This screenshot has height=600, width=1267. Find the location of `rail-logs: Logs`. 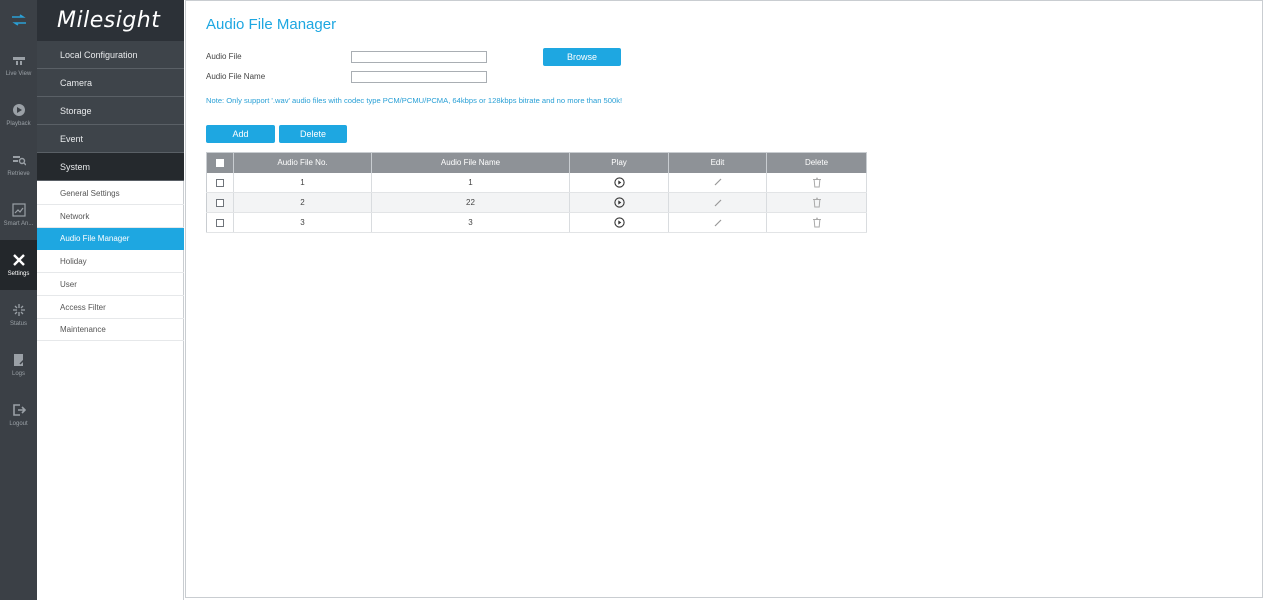

rail-logs: Logs is located at coordinates (18, 365).